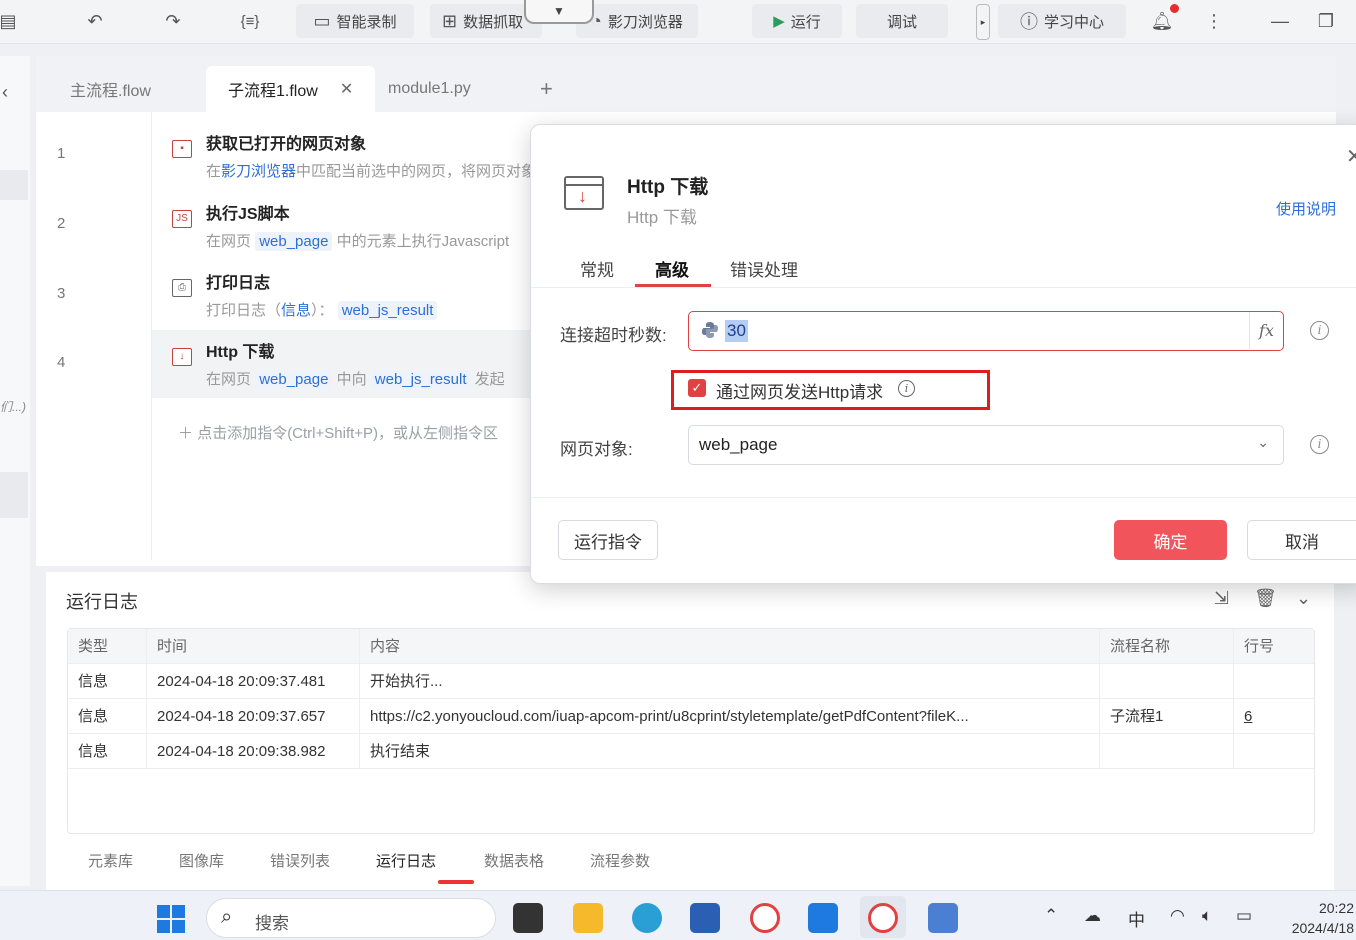 The image size is (1356, 940). What do you see at coordinates (1244, 916) in the screenshot?
I see `battery-icon: ▭` at bounding box center [1244, 916].